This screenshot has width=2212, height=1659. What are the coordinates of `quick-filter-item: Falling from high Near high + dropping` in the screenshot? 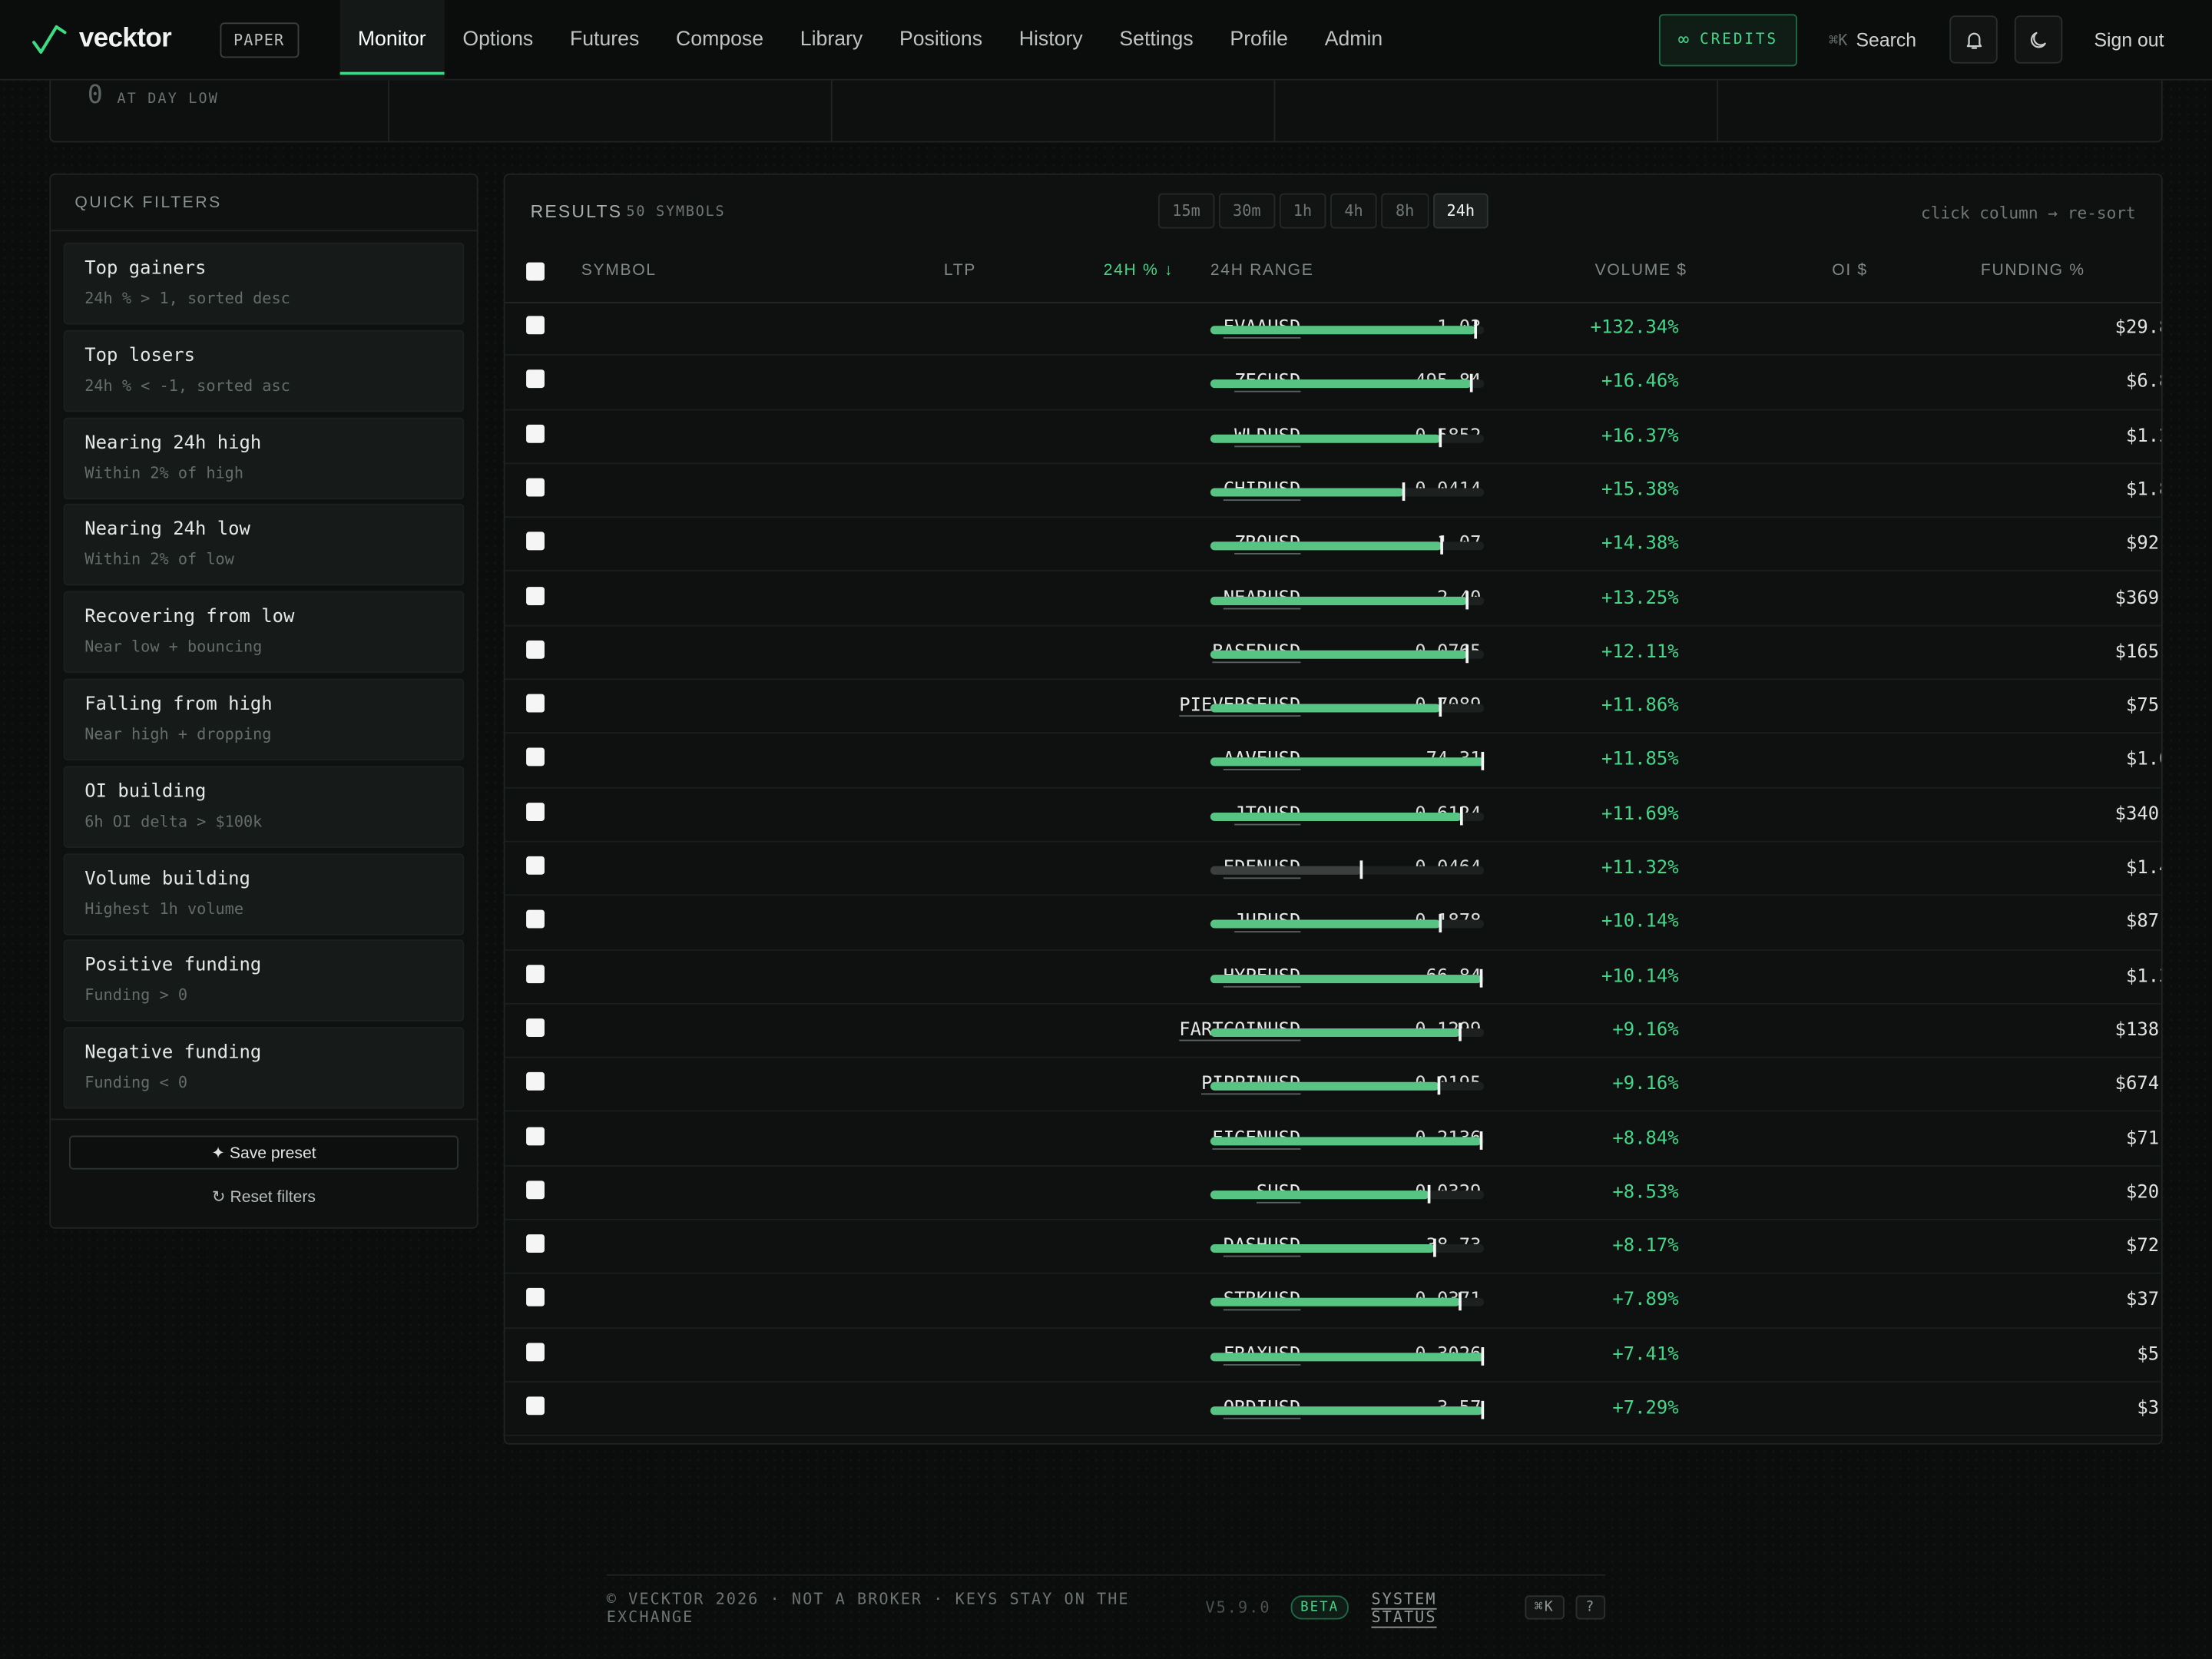 It's located at (264, 719).